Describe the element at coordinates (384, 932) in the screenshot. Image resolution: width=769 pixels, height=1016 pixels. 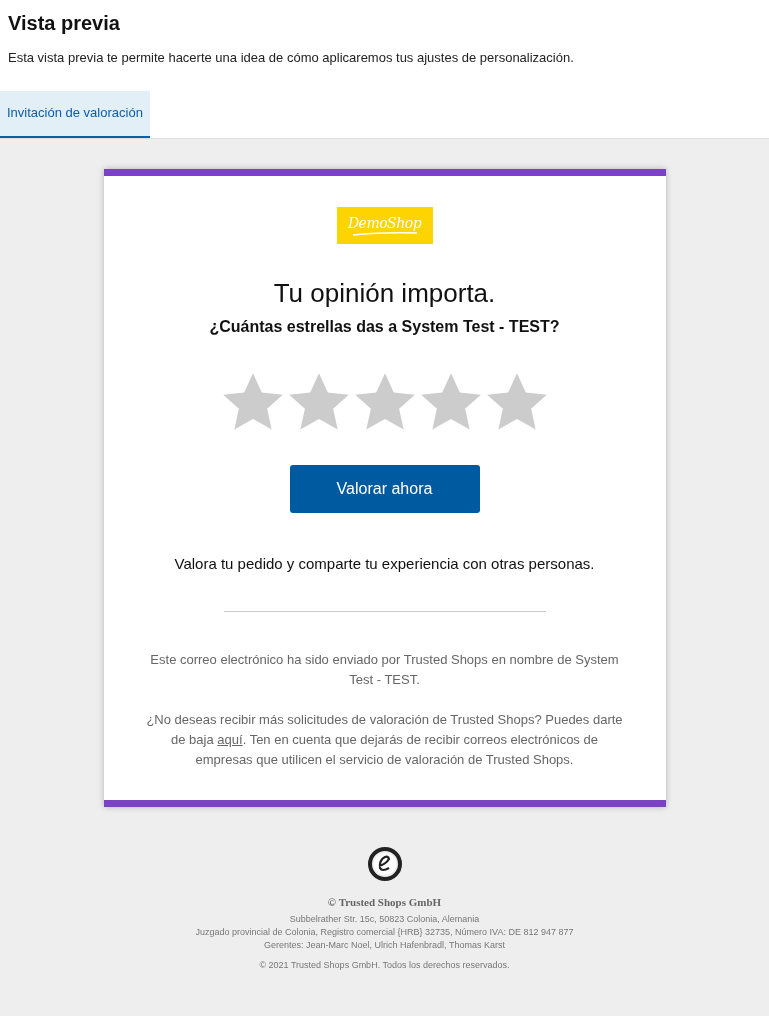
I see `footer-line: Juzgado provincial de Colonia, Registro comercial {HRB} 32735, Número IVA: DE 812 947 877` at that location.